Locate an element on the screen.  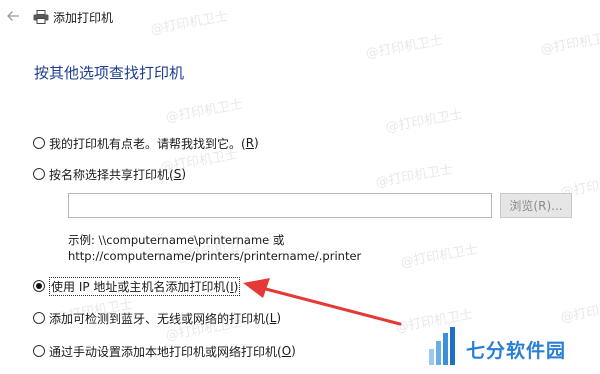
option-label: 我的打印机有点老。请帮我找到它。( is located at coordinates (147, 143).